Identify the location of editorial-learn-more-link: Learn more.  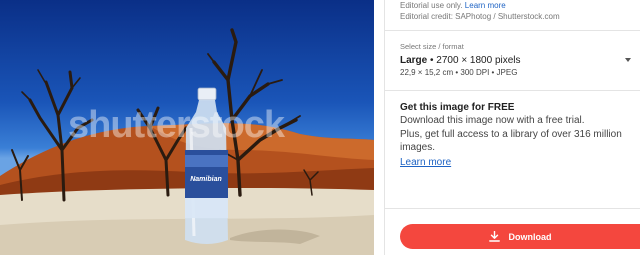
(485, 5).